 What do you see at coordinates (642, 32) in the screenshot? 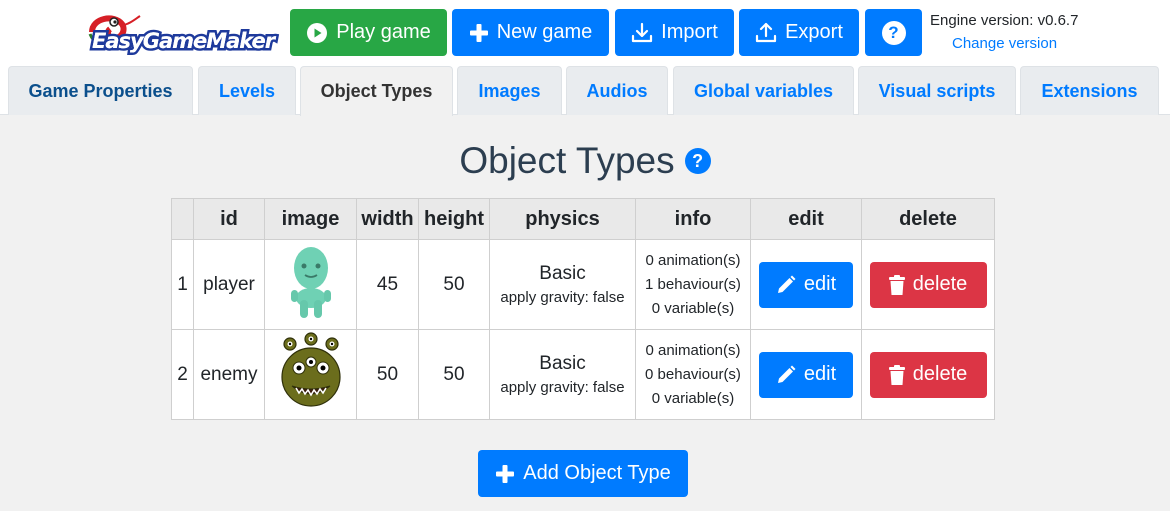
I see `download-icon` at bounding box center [642, 32].